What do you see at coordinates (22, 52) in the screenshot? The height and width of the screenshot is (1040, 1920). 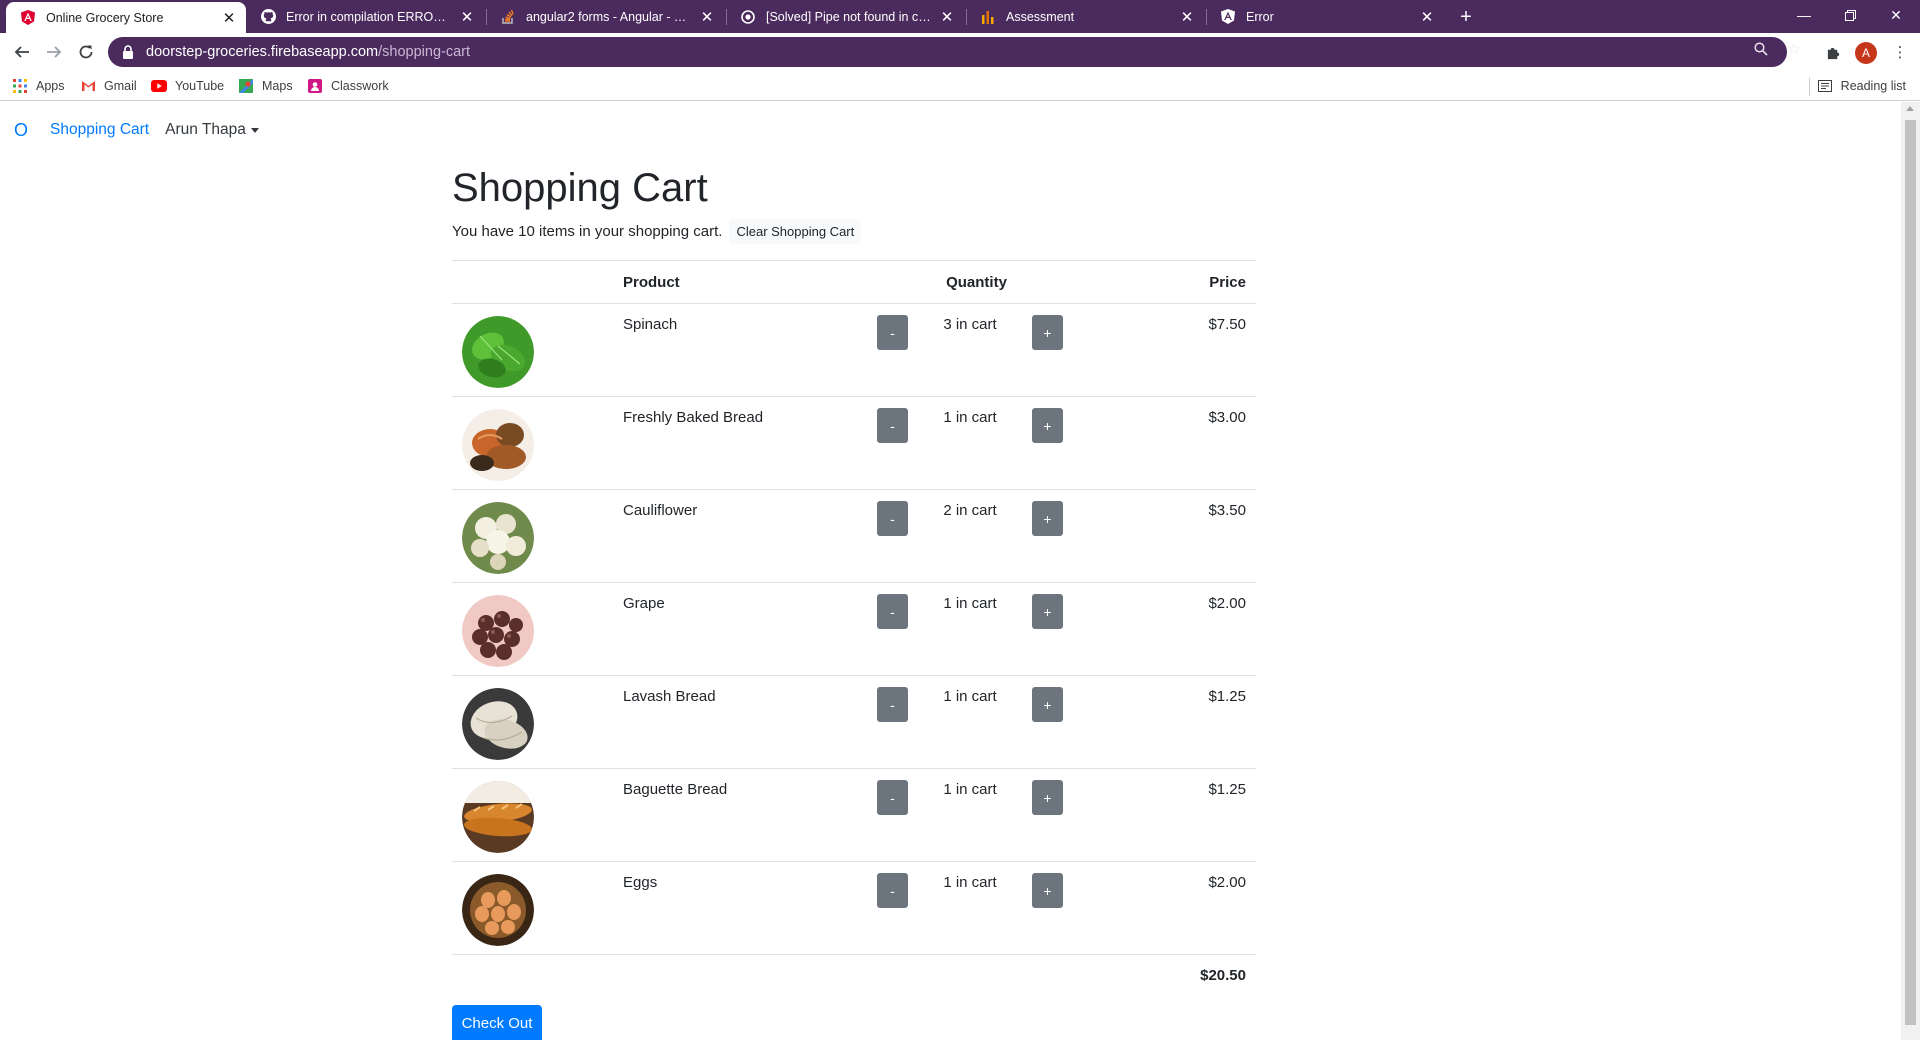 I see `back-arrow-icon` at bounding box center [22, 52].